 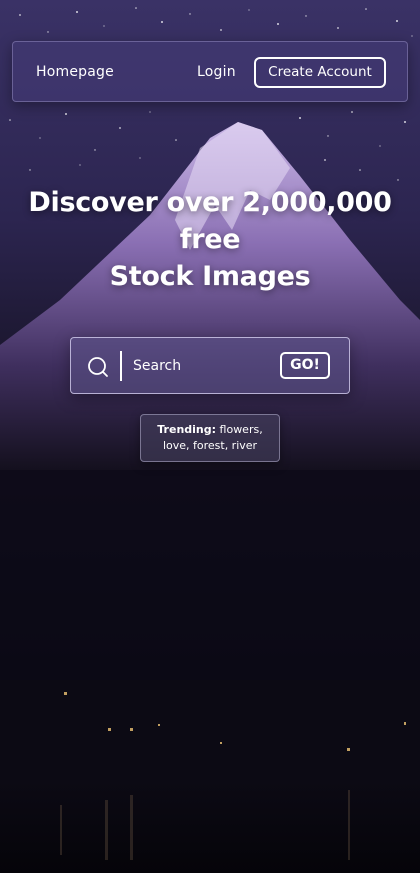 What do you see at coordinates (216, 72) in the screenshot?
I see `login-link: Login` at bounding box center [216, 72].